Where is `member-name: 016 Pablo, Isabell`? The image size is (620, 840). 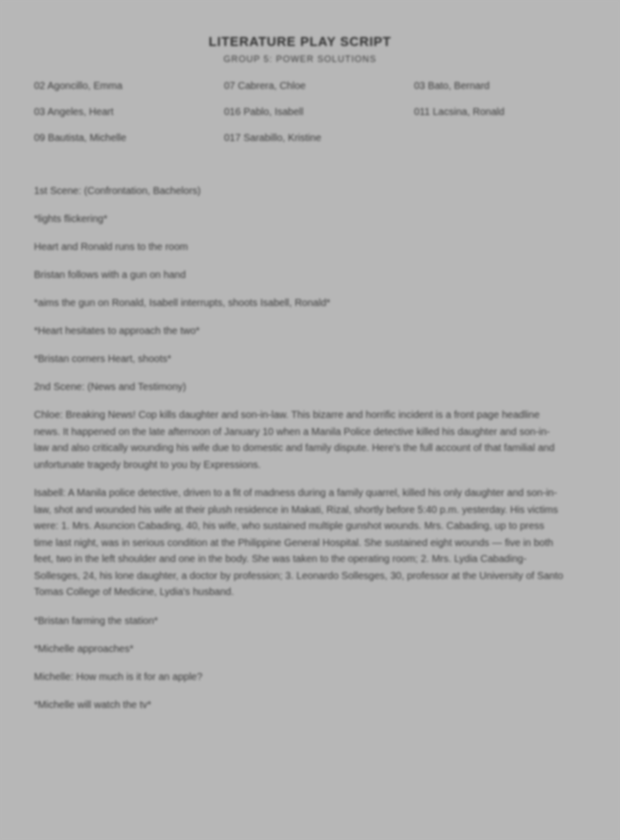 member-name: 016 Pablo, Isabell is located at coordinates (264, 112).